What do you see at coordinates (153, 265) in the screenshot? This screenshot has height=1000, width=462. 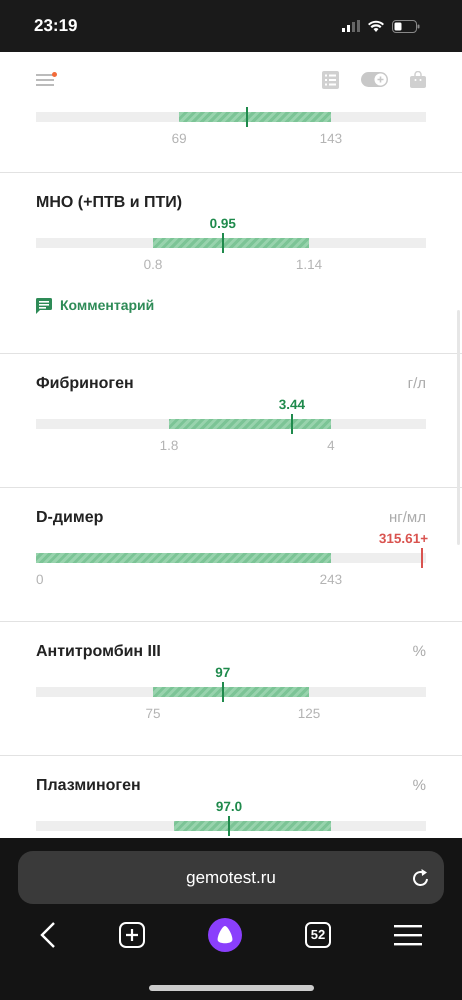 I see `range-limit: 0.8` at bounding box center [153, 265].